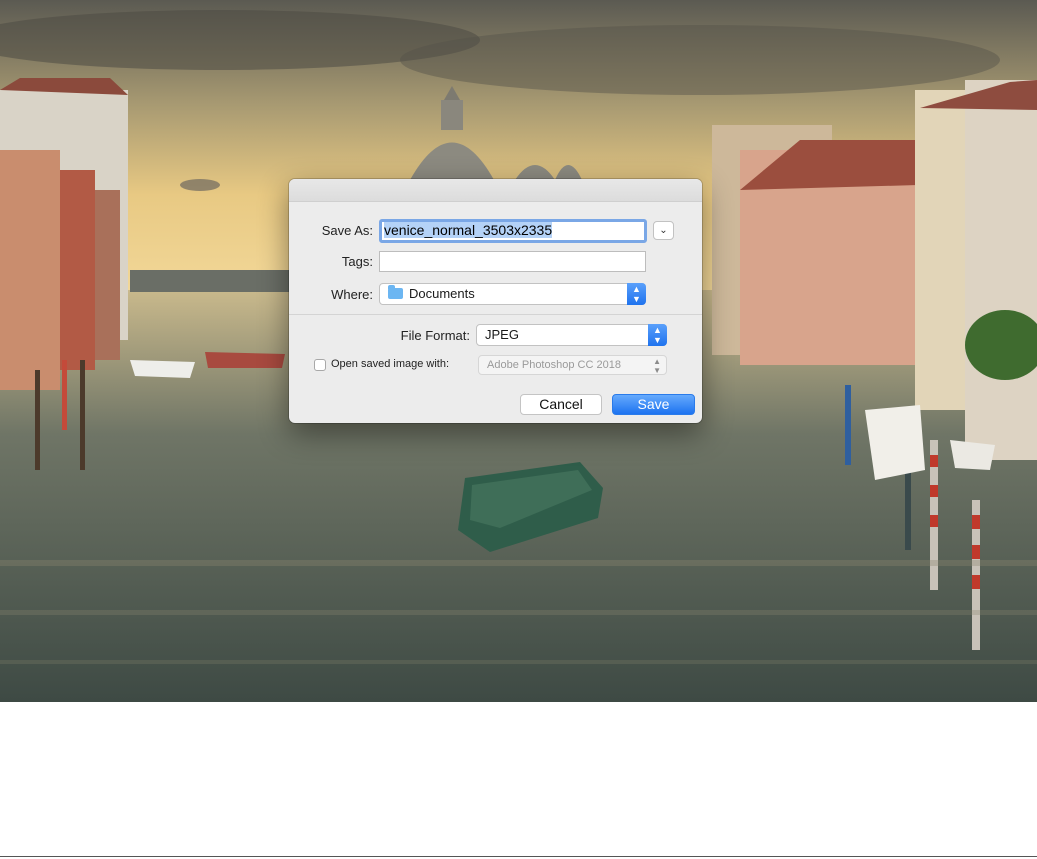 The height and width of the screenshot is (859, 1037). I want to click on dialog-divider, so click(495, 314).